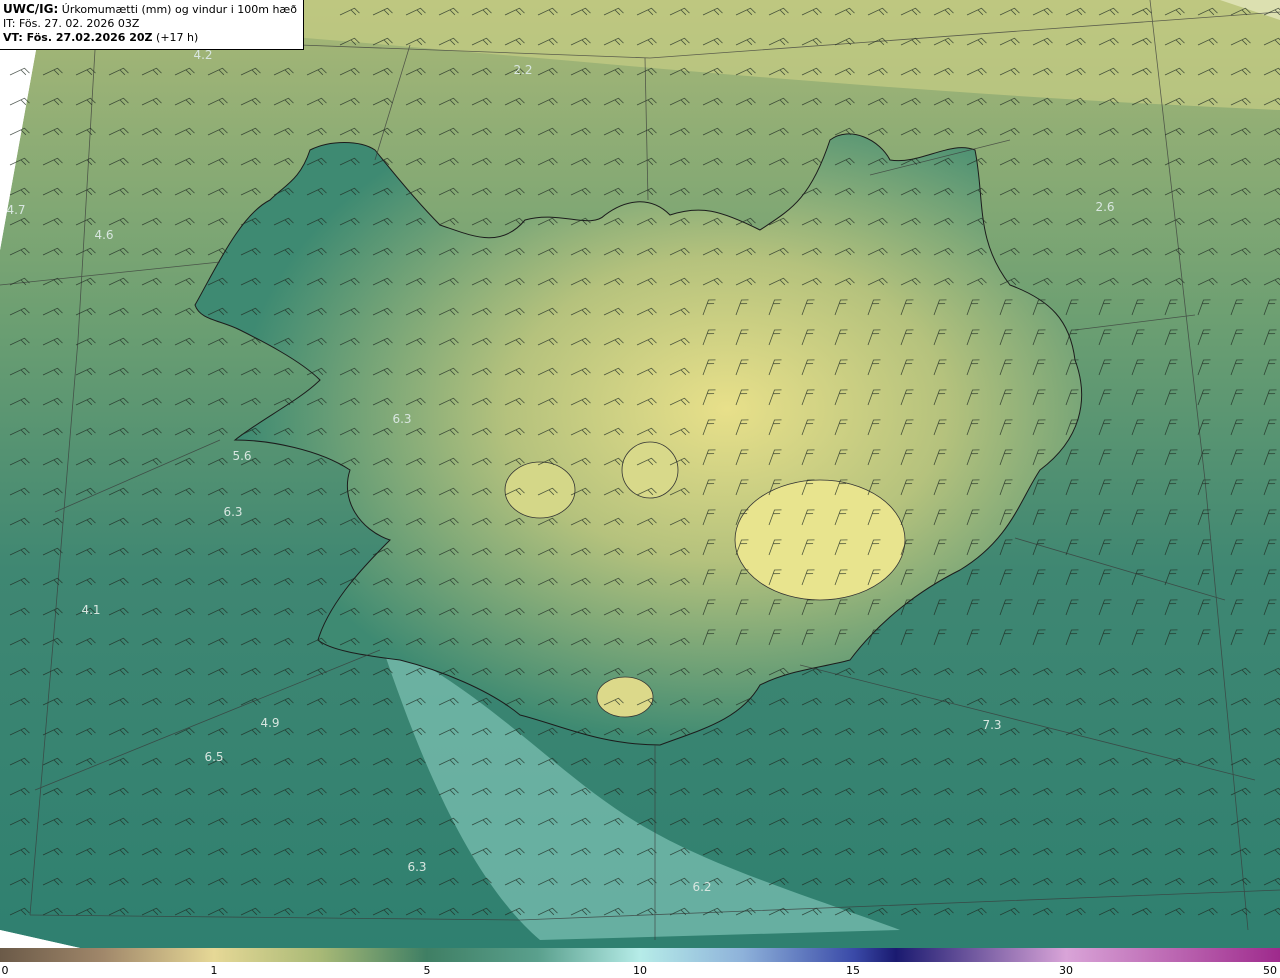 The width and height of the screenshot is (1280, 978). Describe the element at coordinates (270, 723) in the screenshot. I see `value-label: 4.9` at that location.